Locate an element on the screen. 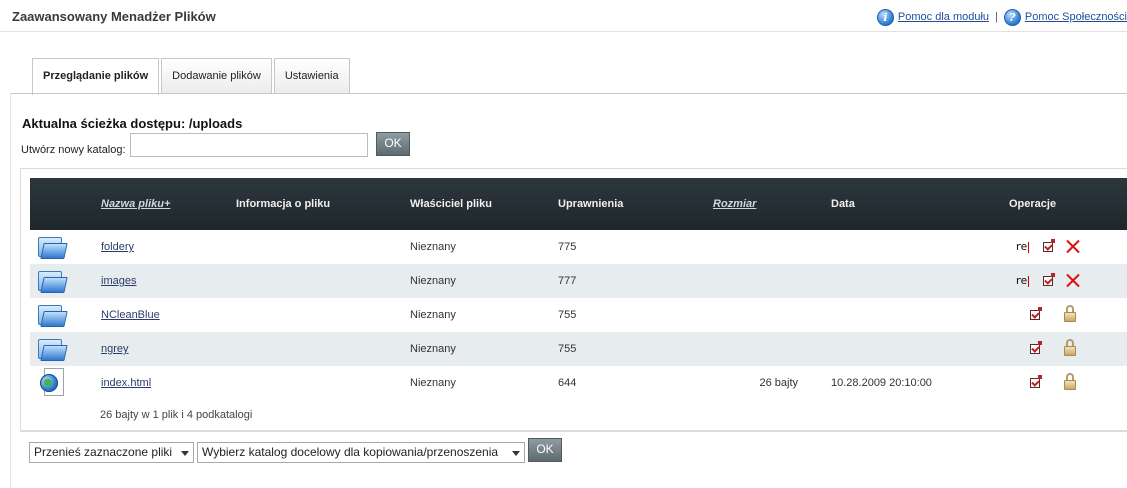 This screenshot has width=1127, height=488. file-name-link: NCleanBlue is located at coordinates (130, 315).